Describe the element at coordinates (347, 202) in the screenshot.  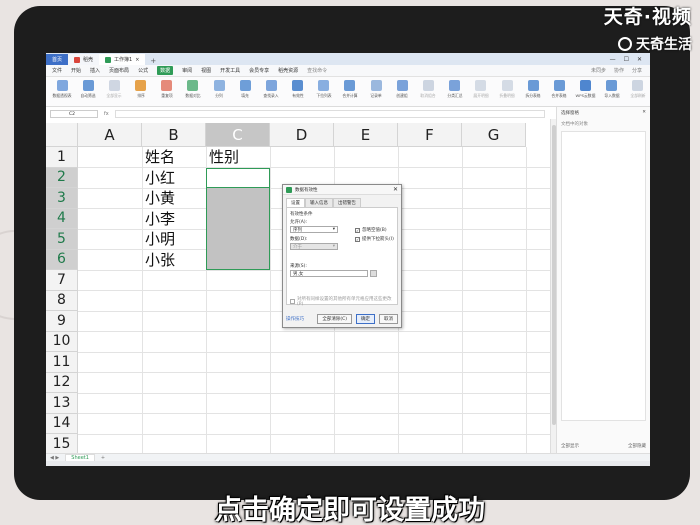
I see `tab-error-alert: 出错警告` at that location.